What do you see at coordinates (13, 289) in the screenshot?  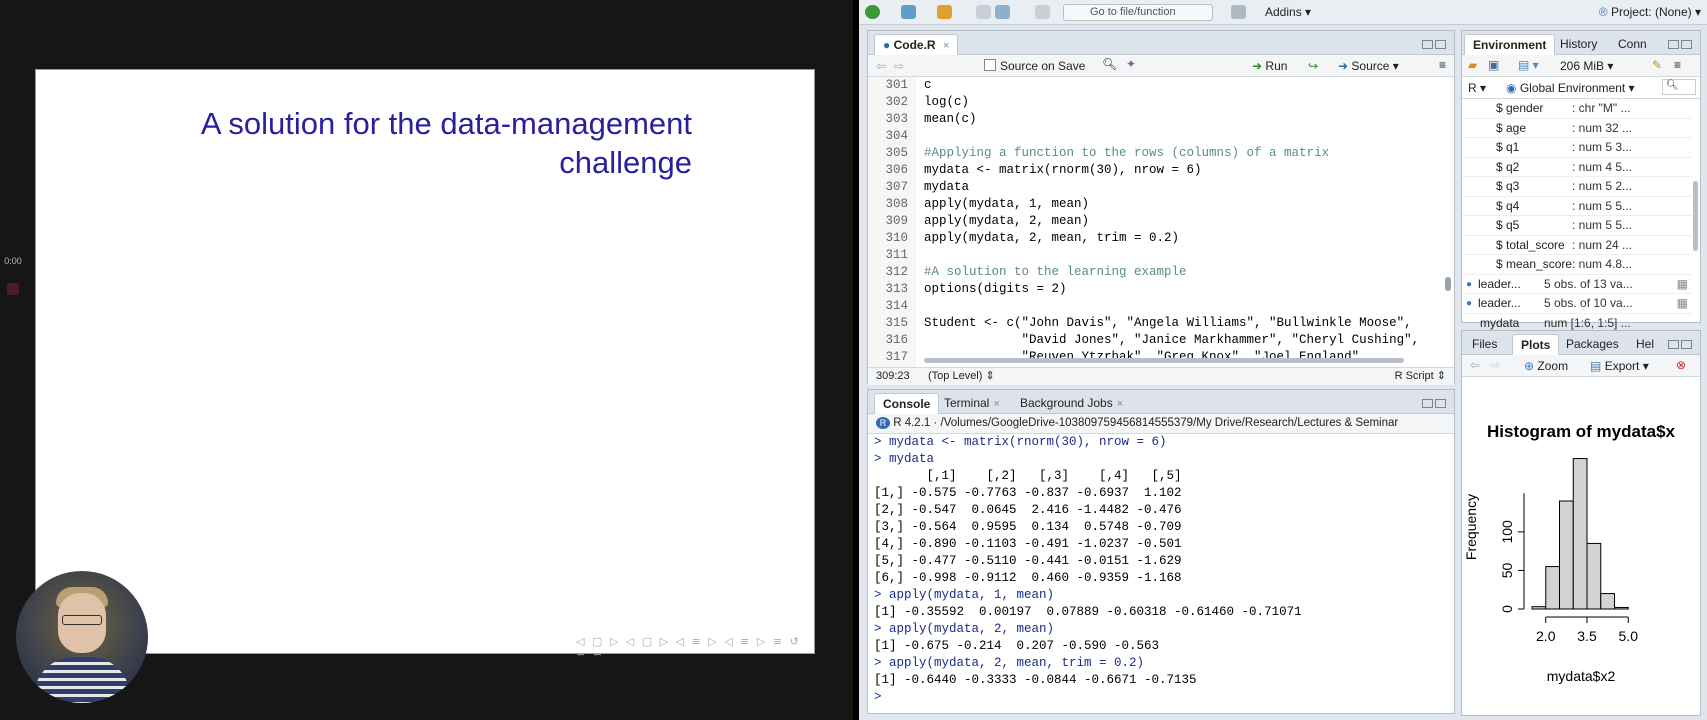 I see `record-stop-button` at bounding box center [13, 289].